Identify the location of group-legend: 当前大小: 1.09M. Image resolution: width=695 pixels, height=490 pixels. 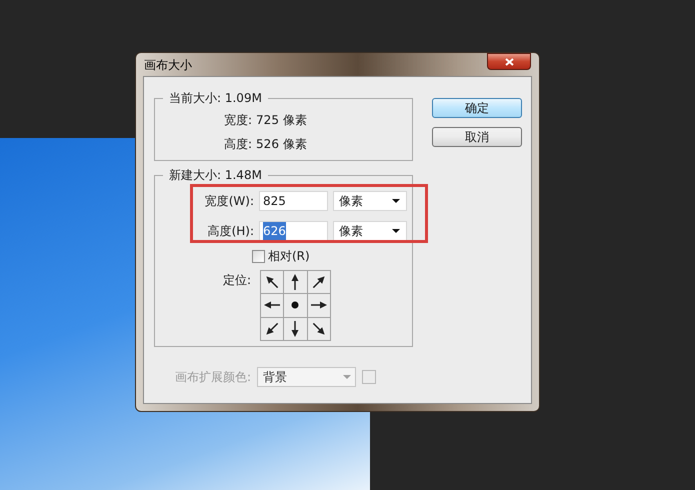
(215, 98).